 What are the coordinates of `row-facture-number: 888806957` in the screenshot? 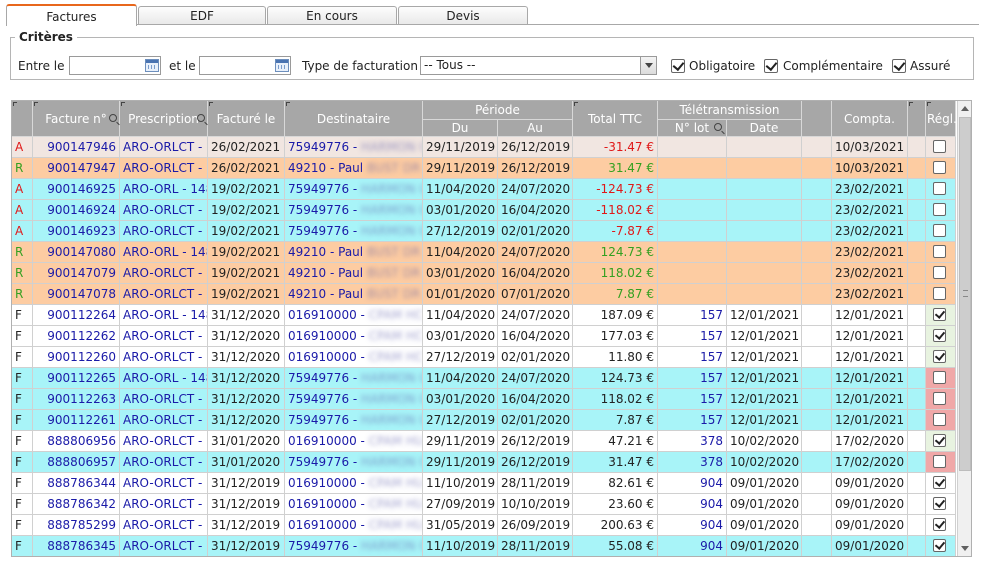 It's located at (76, 462).